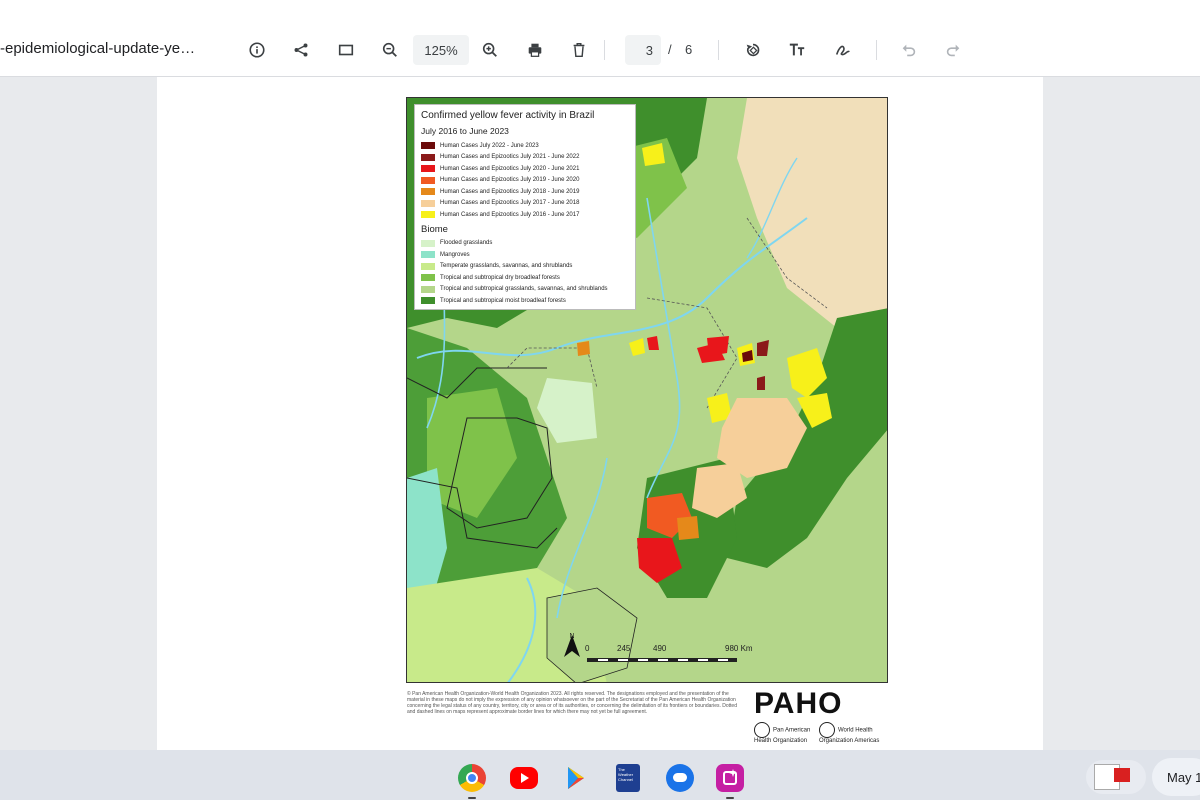 The image size is (1200, 800). I want to click on system-tray-date: May 1, so click(1176, 777).